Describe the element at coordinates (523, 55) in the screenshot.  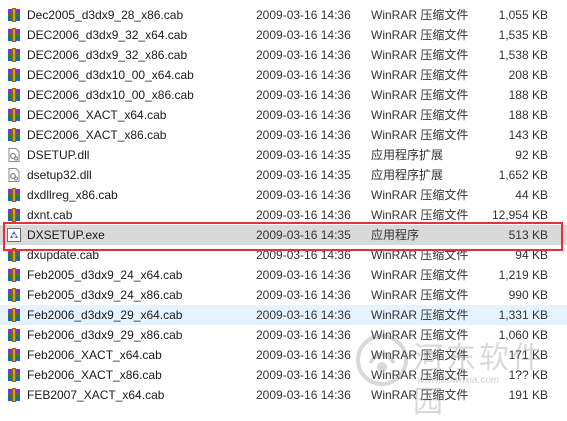
I see `file-size: 1,538 KB` at that location.